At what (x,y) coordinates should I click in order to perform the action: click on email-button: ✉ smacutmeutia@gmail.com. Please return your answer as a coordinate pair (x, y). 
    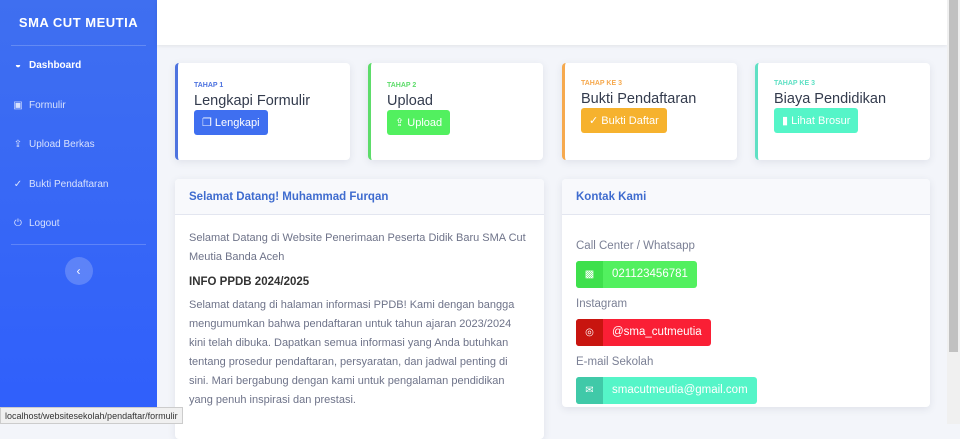
    Looking at the image, I should click on (666, 390).